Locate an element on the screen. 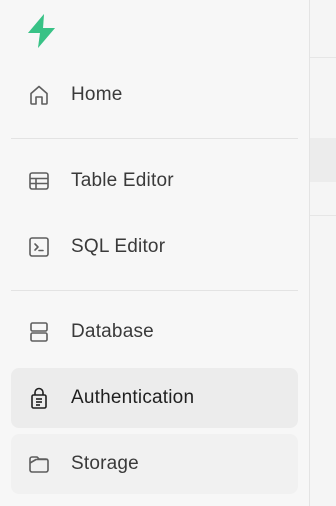 The image size is (336, 506). sidebar-item-label: Storage is located at coordinates (105, 463).